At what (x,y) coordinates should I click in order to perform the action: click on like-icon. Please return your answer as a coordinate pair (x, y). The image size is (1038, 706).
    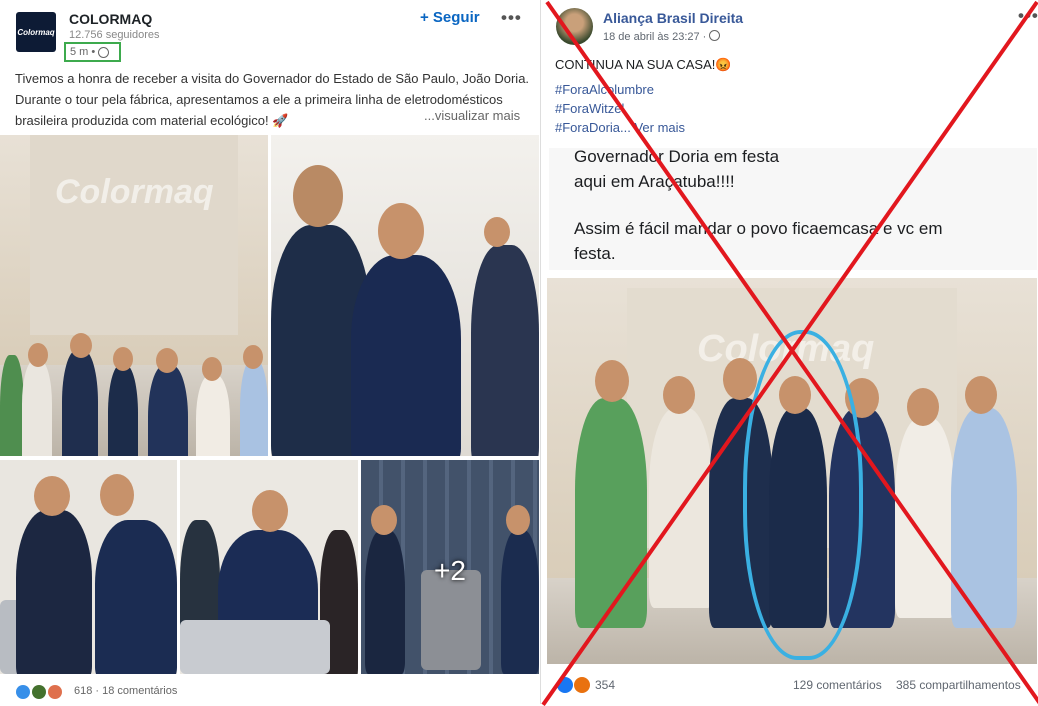
    Looking at the image, I should click on (23, 692).